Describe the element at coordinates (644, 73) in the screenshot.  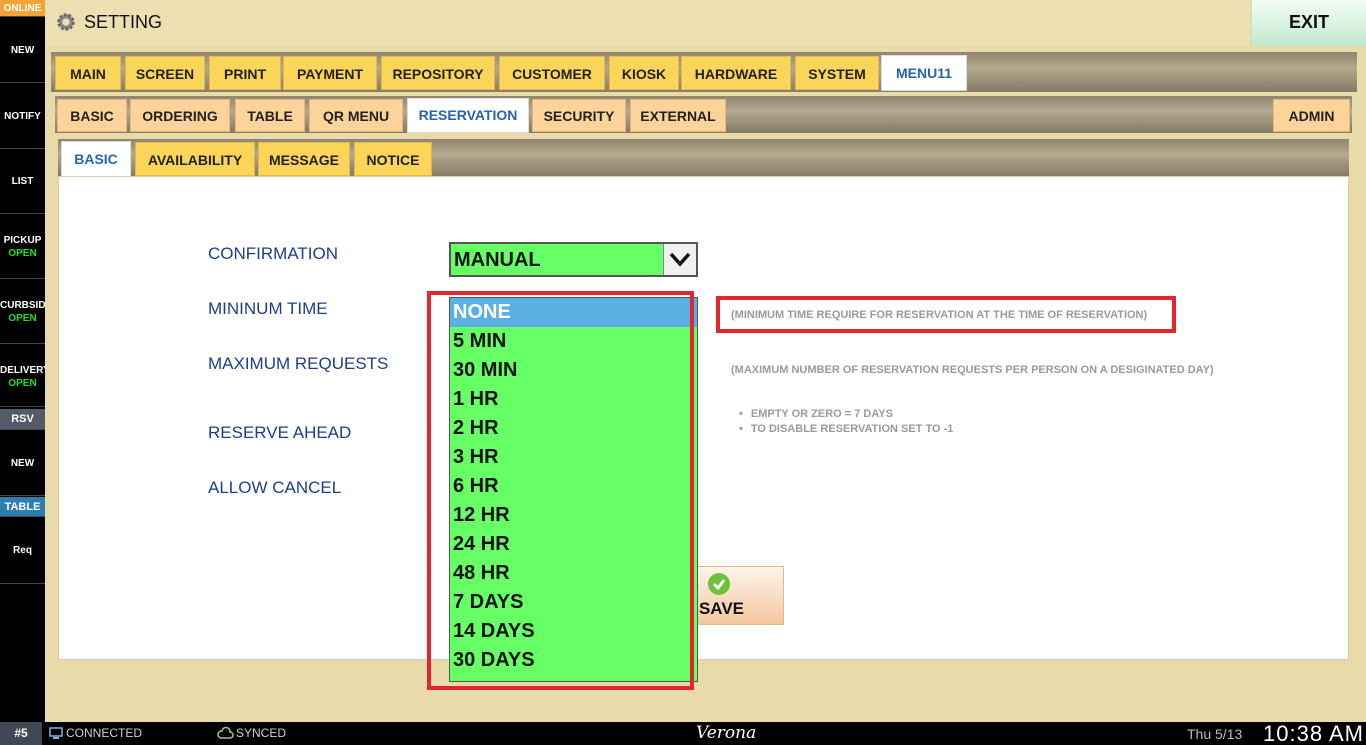
I see `tab-kiosk: KIOSK` at that location.